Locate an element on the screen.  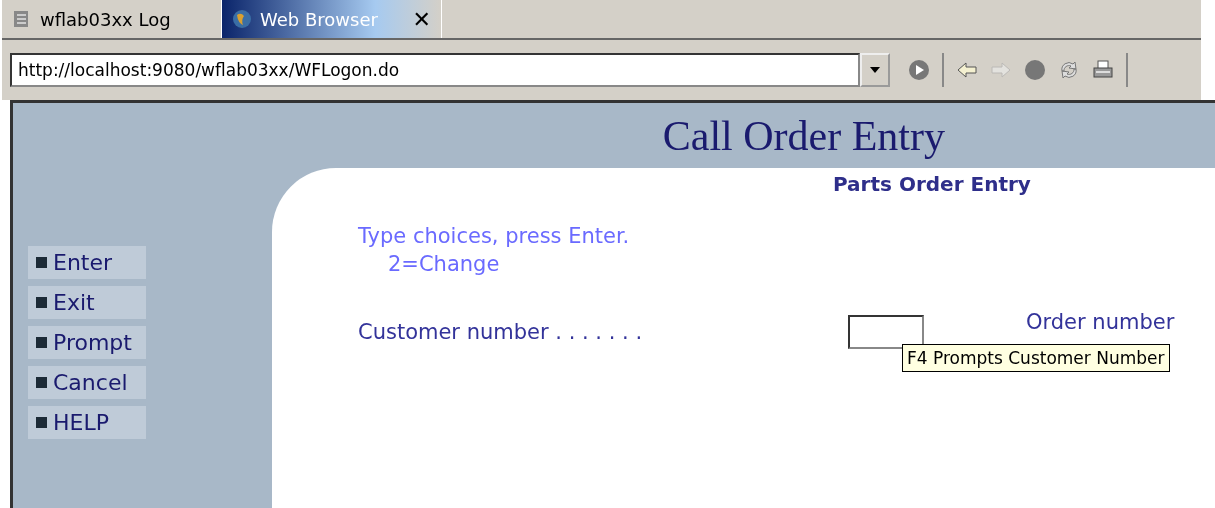
tab-label: Web Browser is located at coordinates (319, 19).